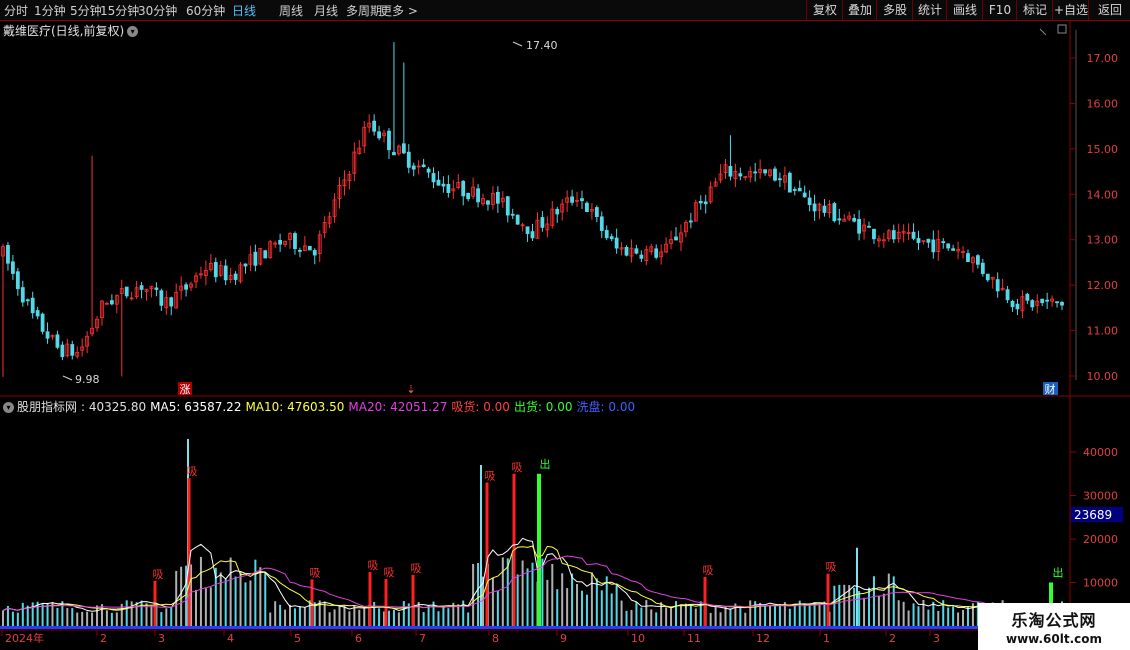 This screenshot has height=650, width=1130. Describe the element at coordinates (398, 407) in the screenshot. I see `ma20-value: MA20: 42051.27` at that location.